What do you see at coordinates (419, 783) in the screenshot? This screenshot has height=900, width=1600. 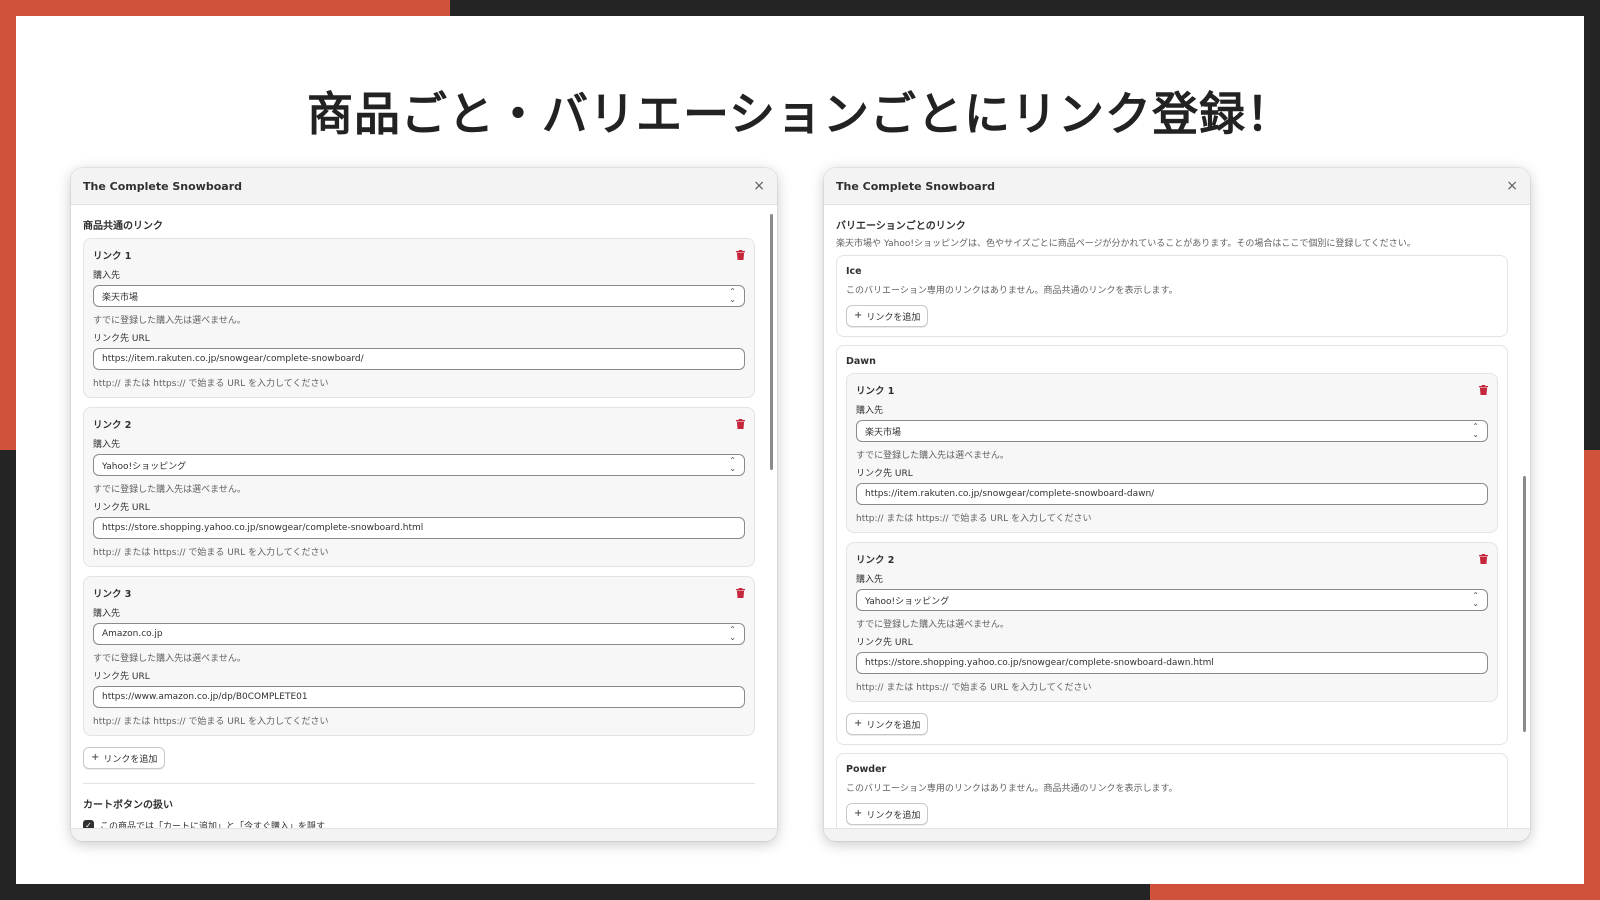 I see `divider` at bounding box center [419, 783].